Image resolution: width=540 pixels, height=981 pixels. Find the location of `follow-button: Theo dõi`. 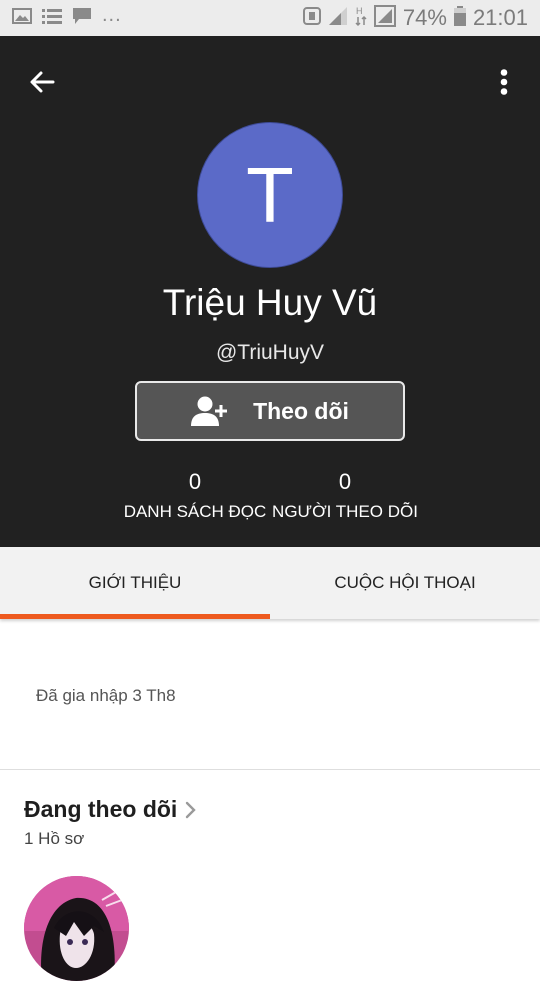

follow-button: Theo dõi is located at coordinates (270, 411).